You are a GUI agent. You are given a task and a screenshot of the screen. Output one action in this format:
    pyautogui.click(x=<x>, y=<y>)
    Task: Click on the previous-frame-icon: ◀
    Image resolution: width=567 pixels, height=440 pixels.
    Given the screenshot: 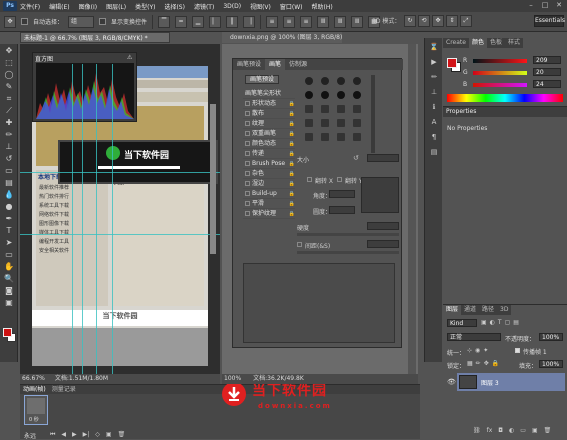 What is the action you would take?
    pyautogui.click(x=63, y=435)
    